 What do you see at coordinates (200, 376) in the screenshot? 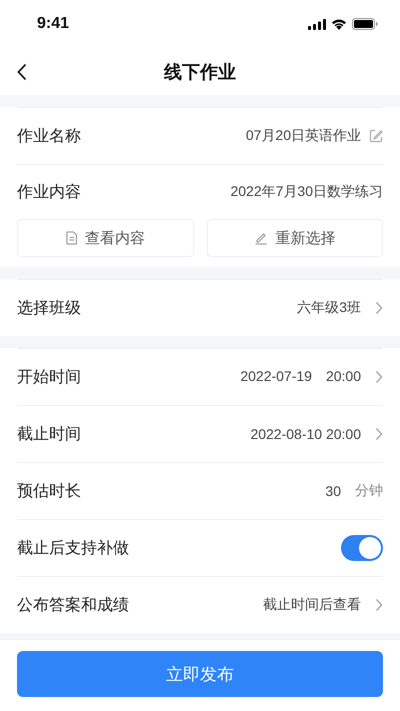
I see `list-row: 开始时间 2022-07-19 20:00` at bounding box center [200, 376].